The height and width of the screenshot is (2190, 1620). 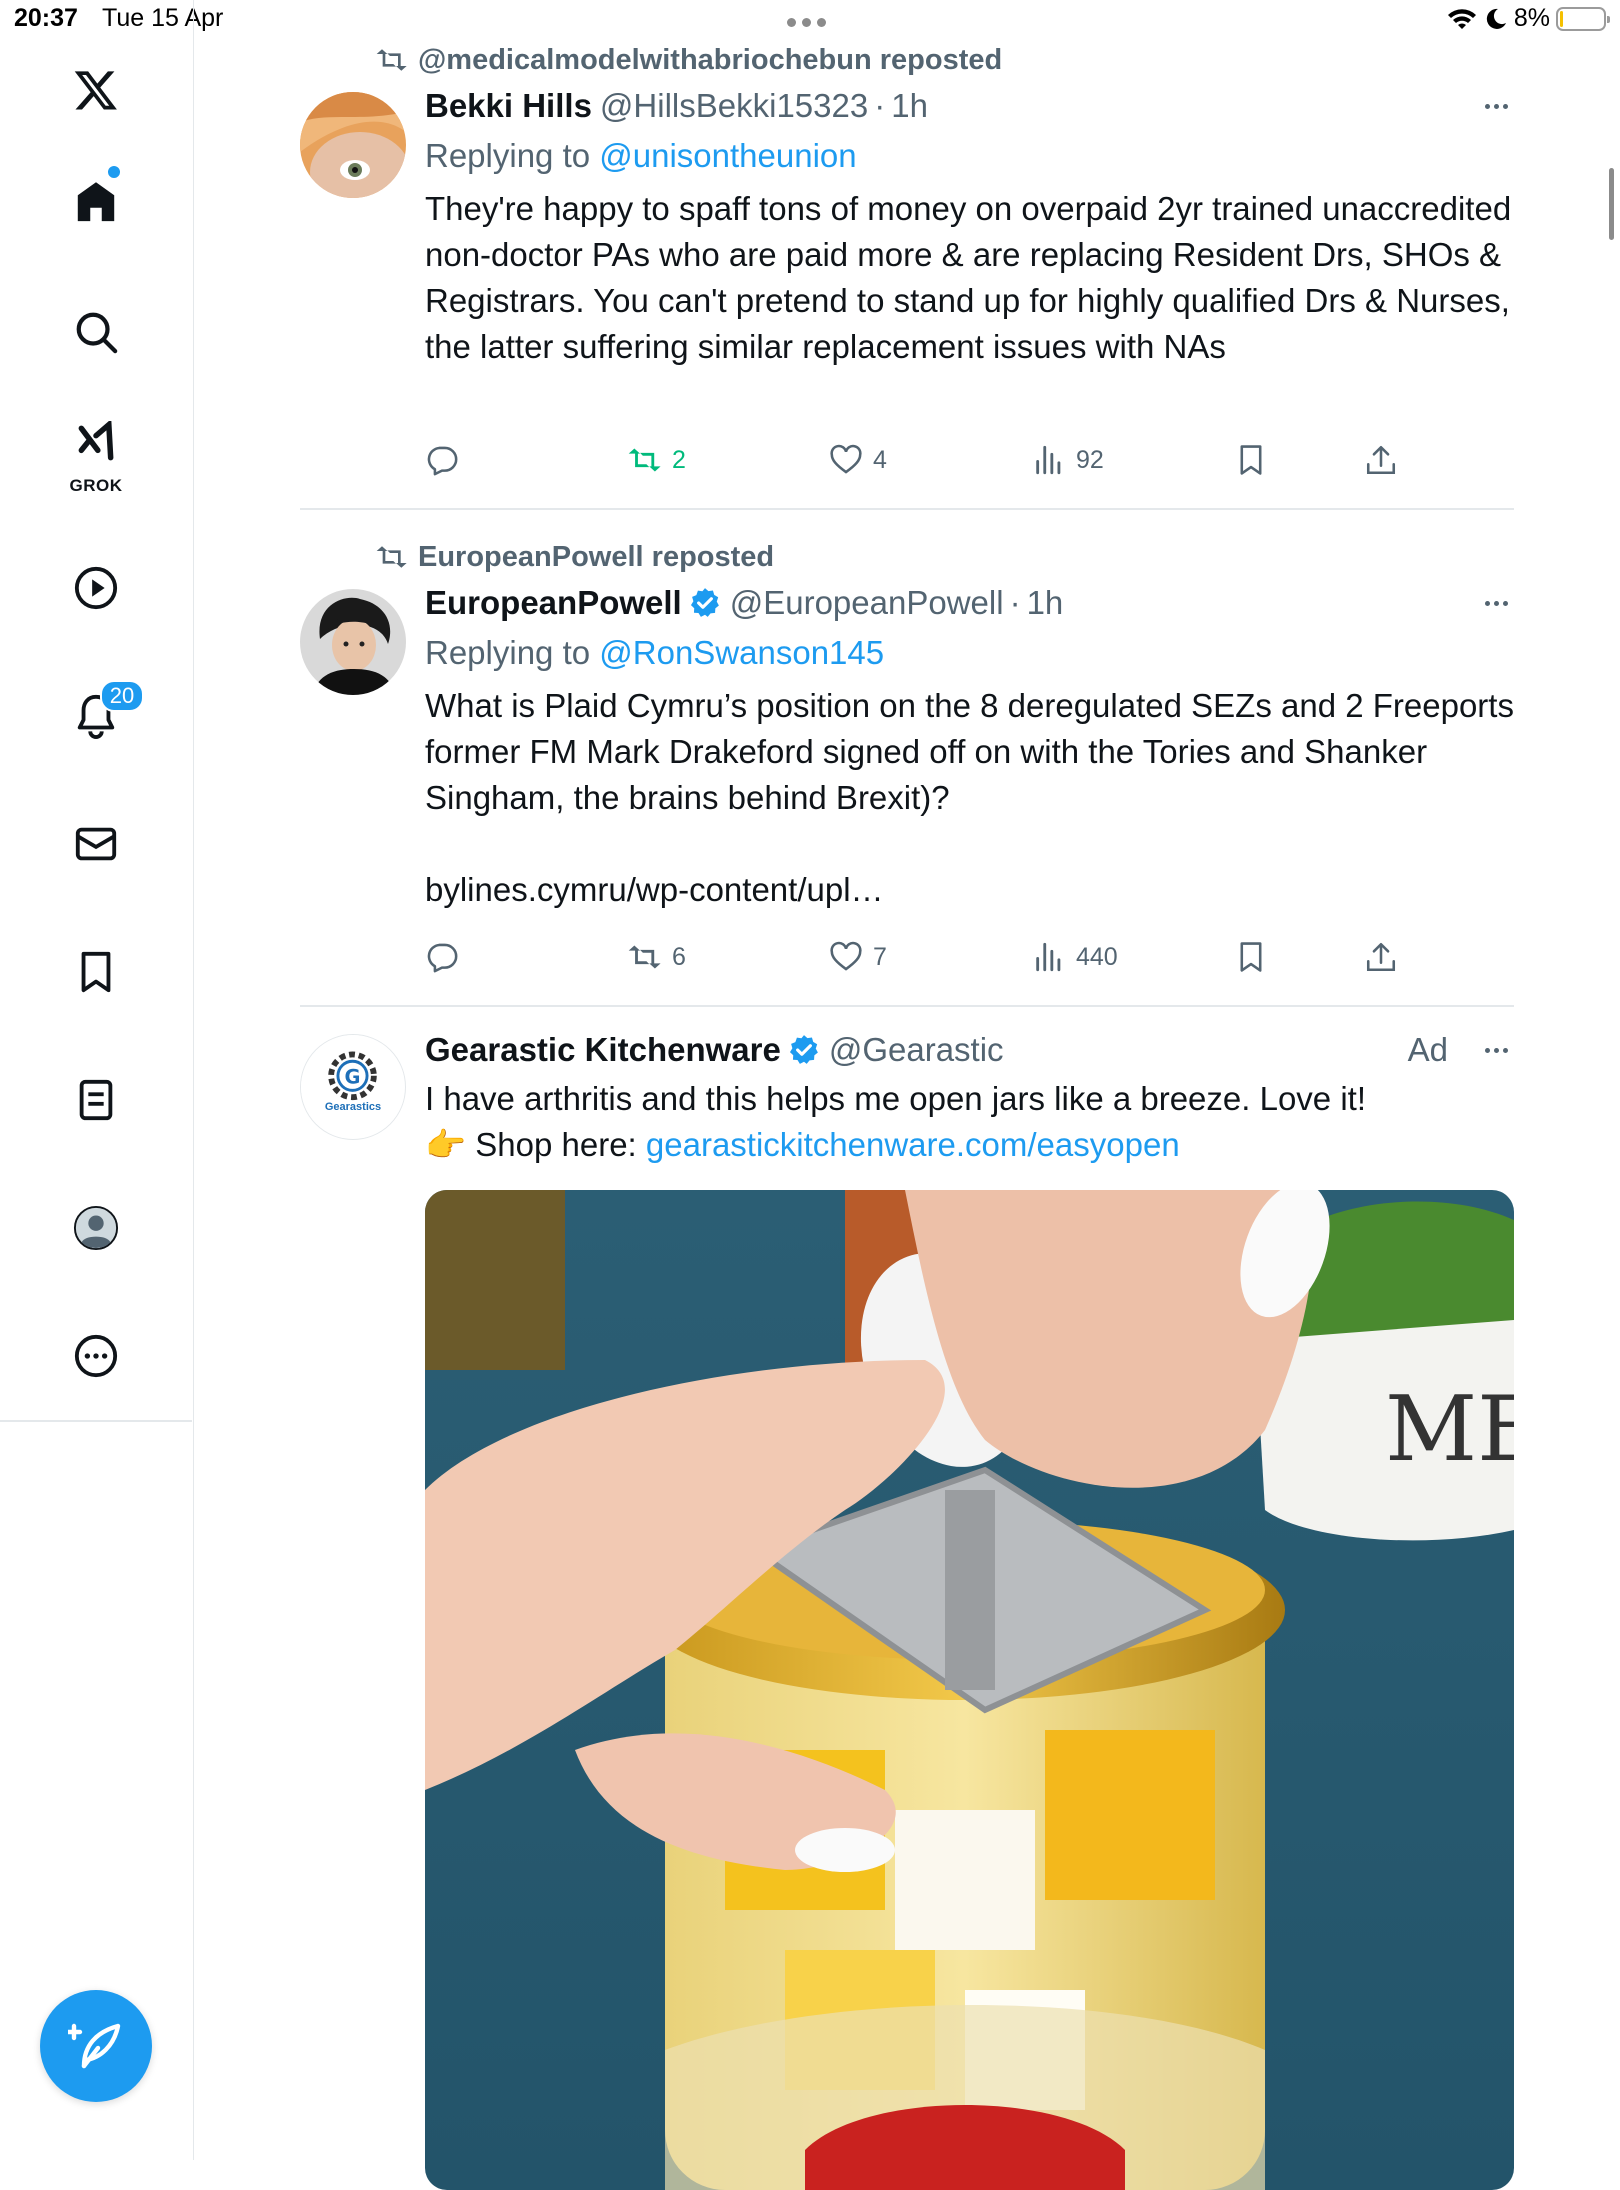 I want to click on wifi-icon, so click(x=1461, y=18).